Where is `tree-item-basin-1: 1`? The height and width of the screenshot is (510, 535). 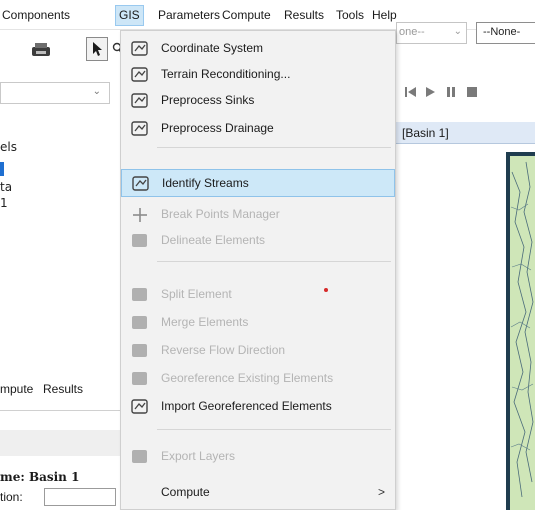 tree-item-basin-1: 1 is located at coordinates (4, 203).